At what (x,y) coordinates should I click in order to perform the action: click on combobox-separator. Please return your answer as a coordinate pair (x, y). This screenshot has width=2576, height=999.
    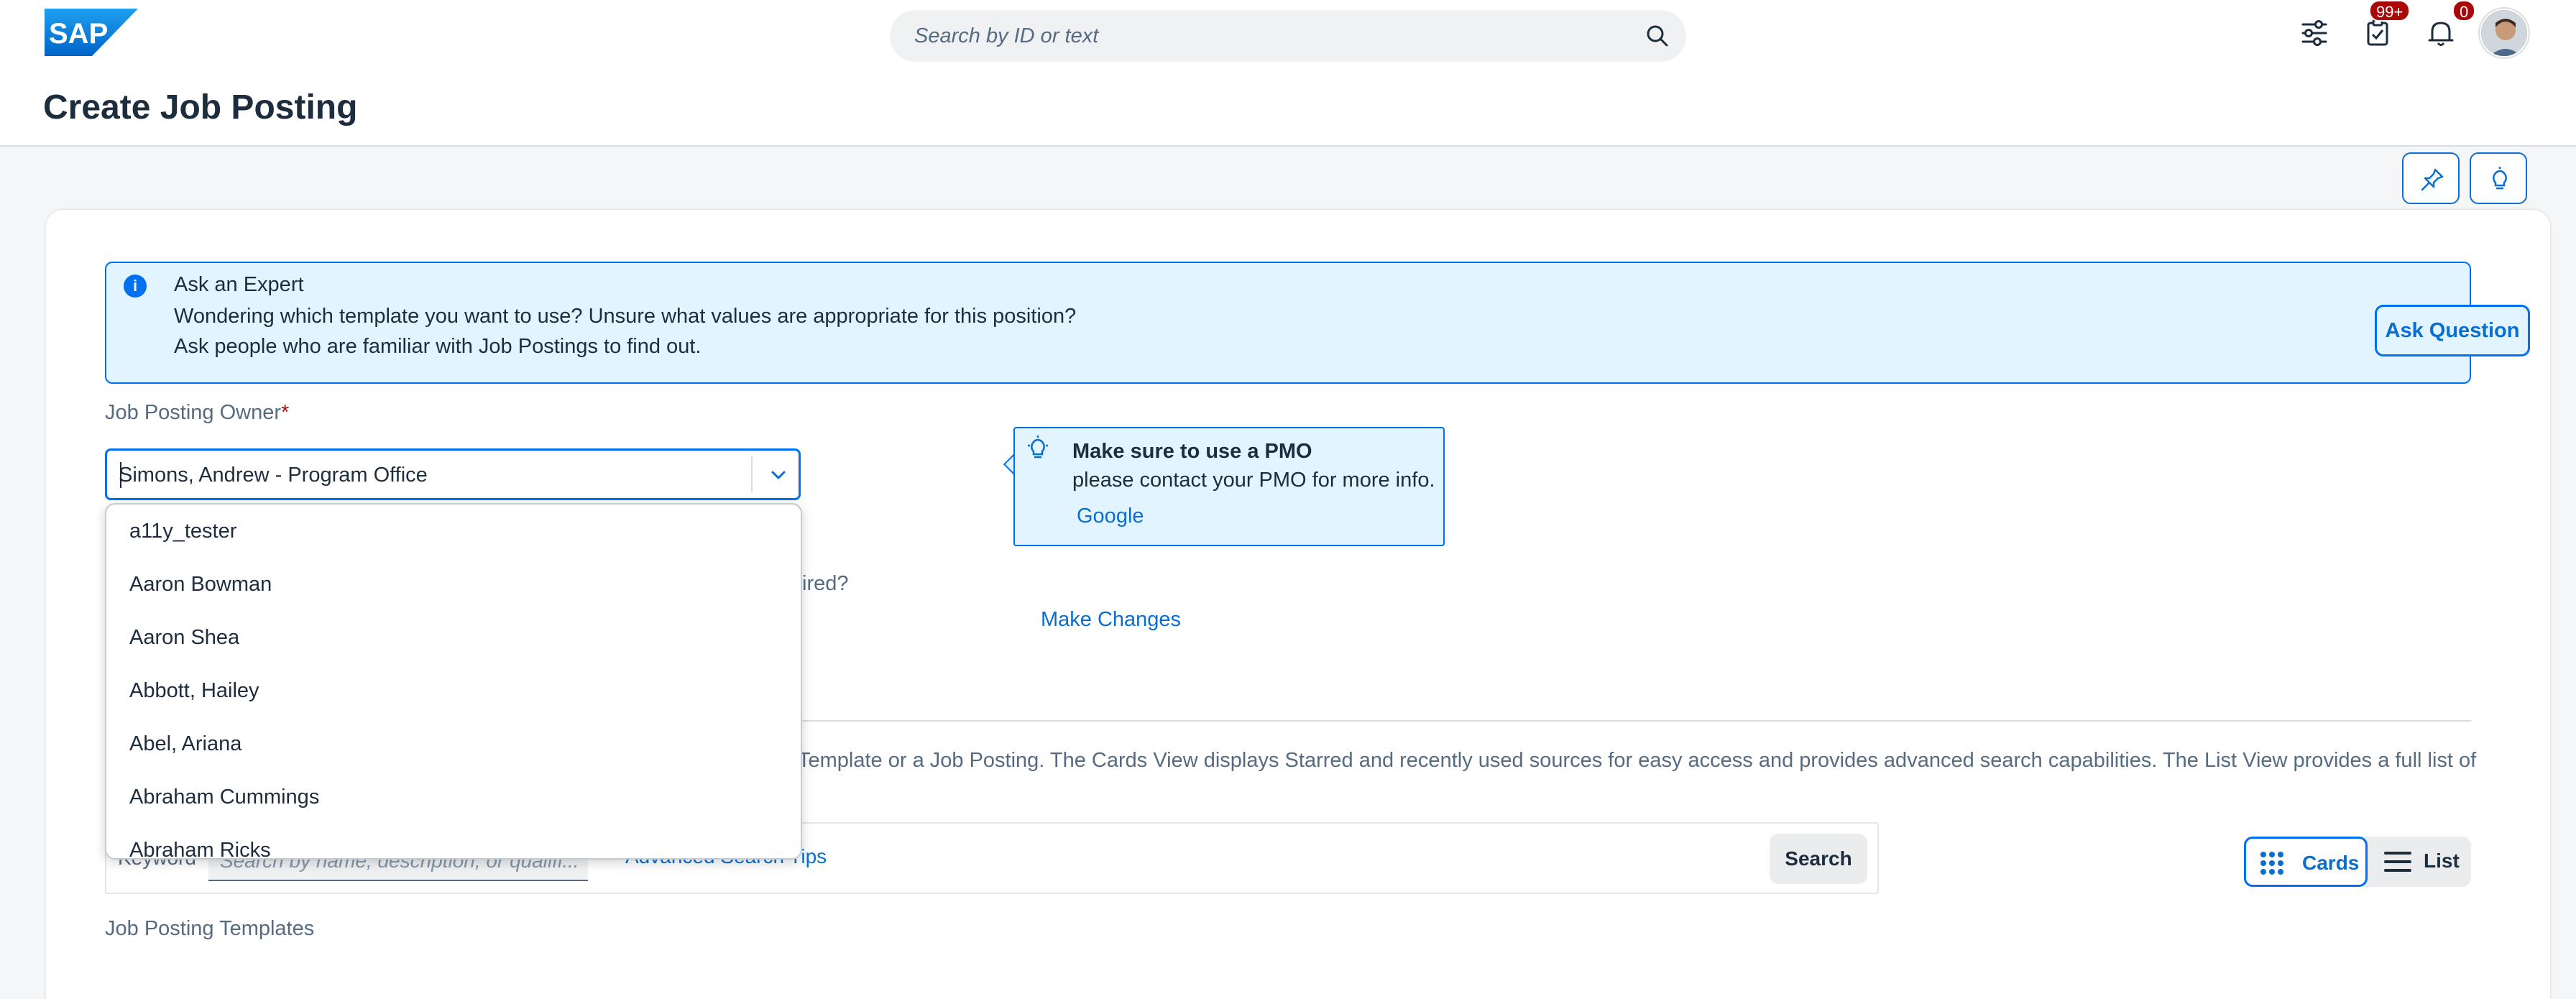
    Looking at the image, I should click on (752, 474).